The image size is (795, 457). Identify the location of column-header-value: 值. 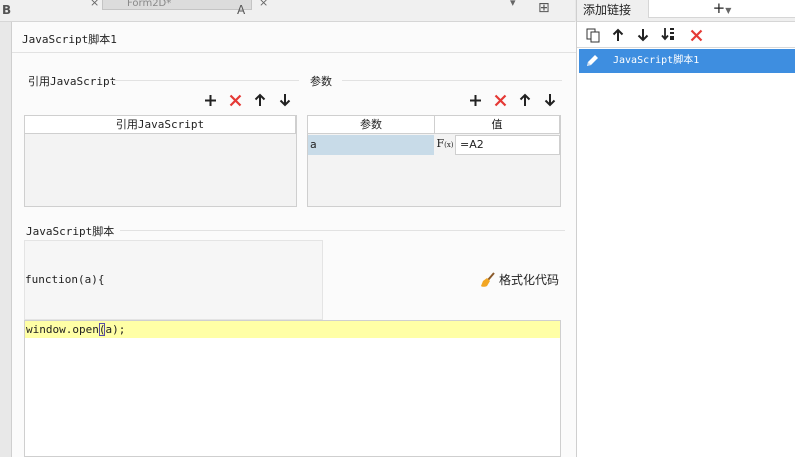
(497, 125).